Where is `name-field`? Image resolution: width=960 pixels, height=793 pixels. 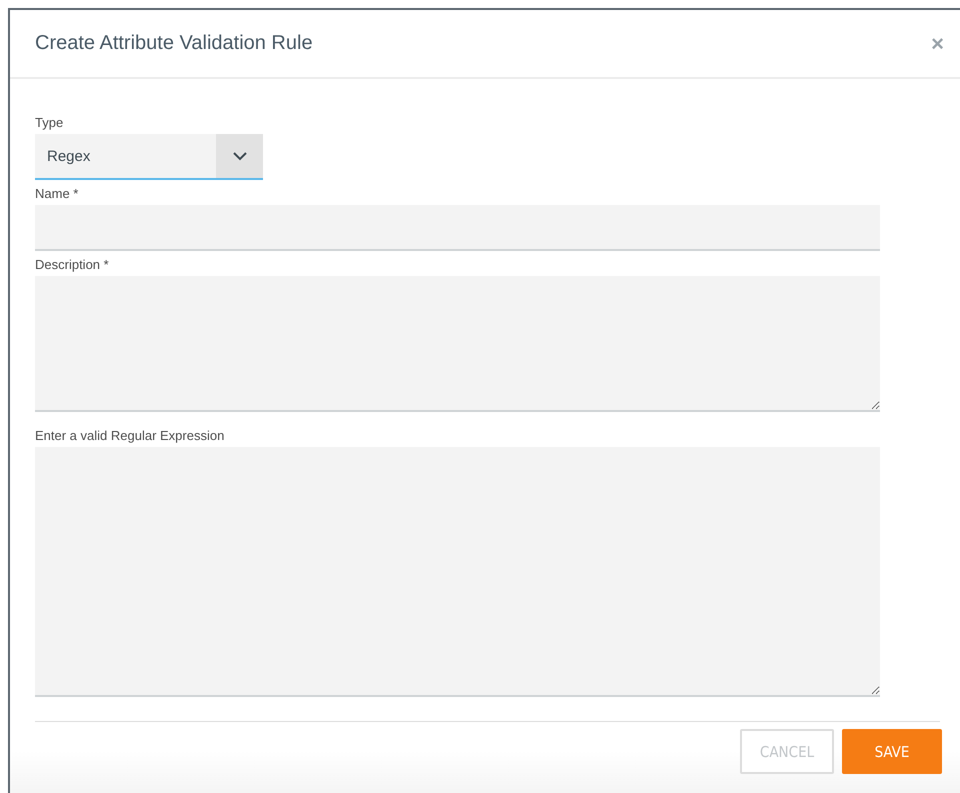
name-field is located at coordinates (457, 228).